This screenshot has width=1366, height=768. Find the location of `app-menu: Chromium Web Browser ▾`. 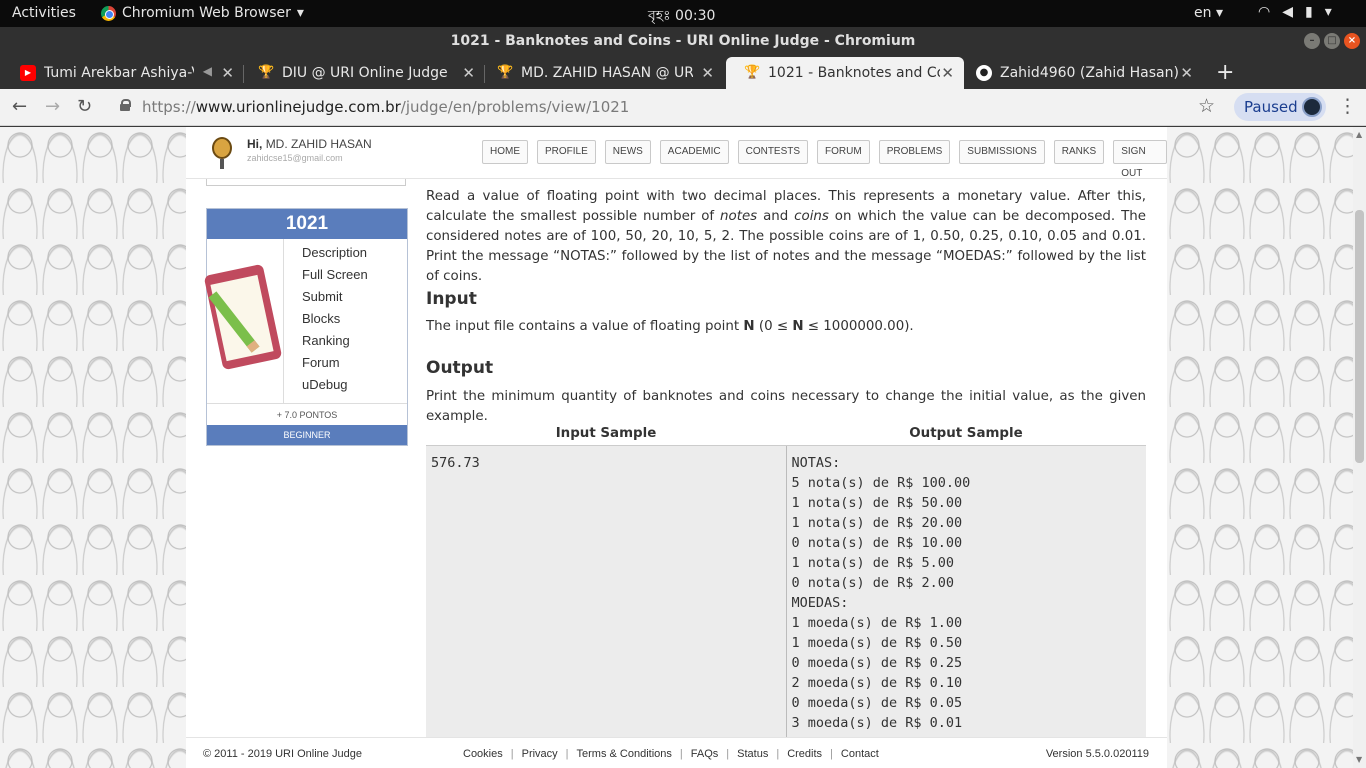

app-menu: Chromium Web Browser ▾ is located at coordinates (202, 13).